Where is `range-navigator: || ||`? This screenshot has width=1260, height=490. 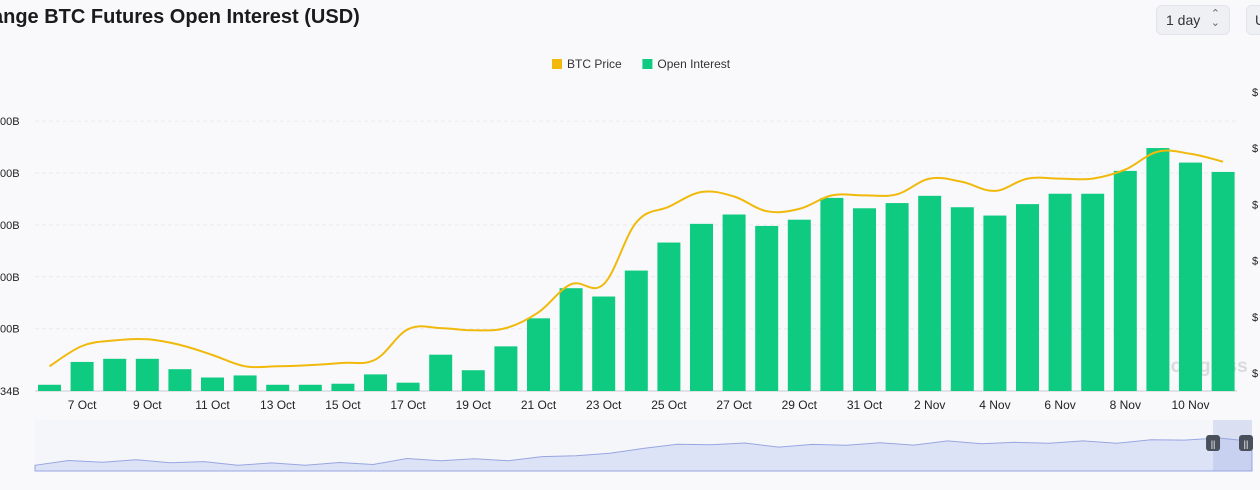
range-navigator: || || is located at coordinates (643, 446).